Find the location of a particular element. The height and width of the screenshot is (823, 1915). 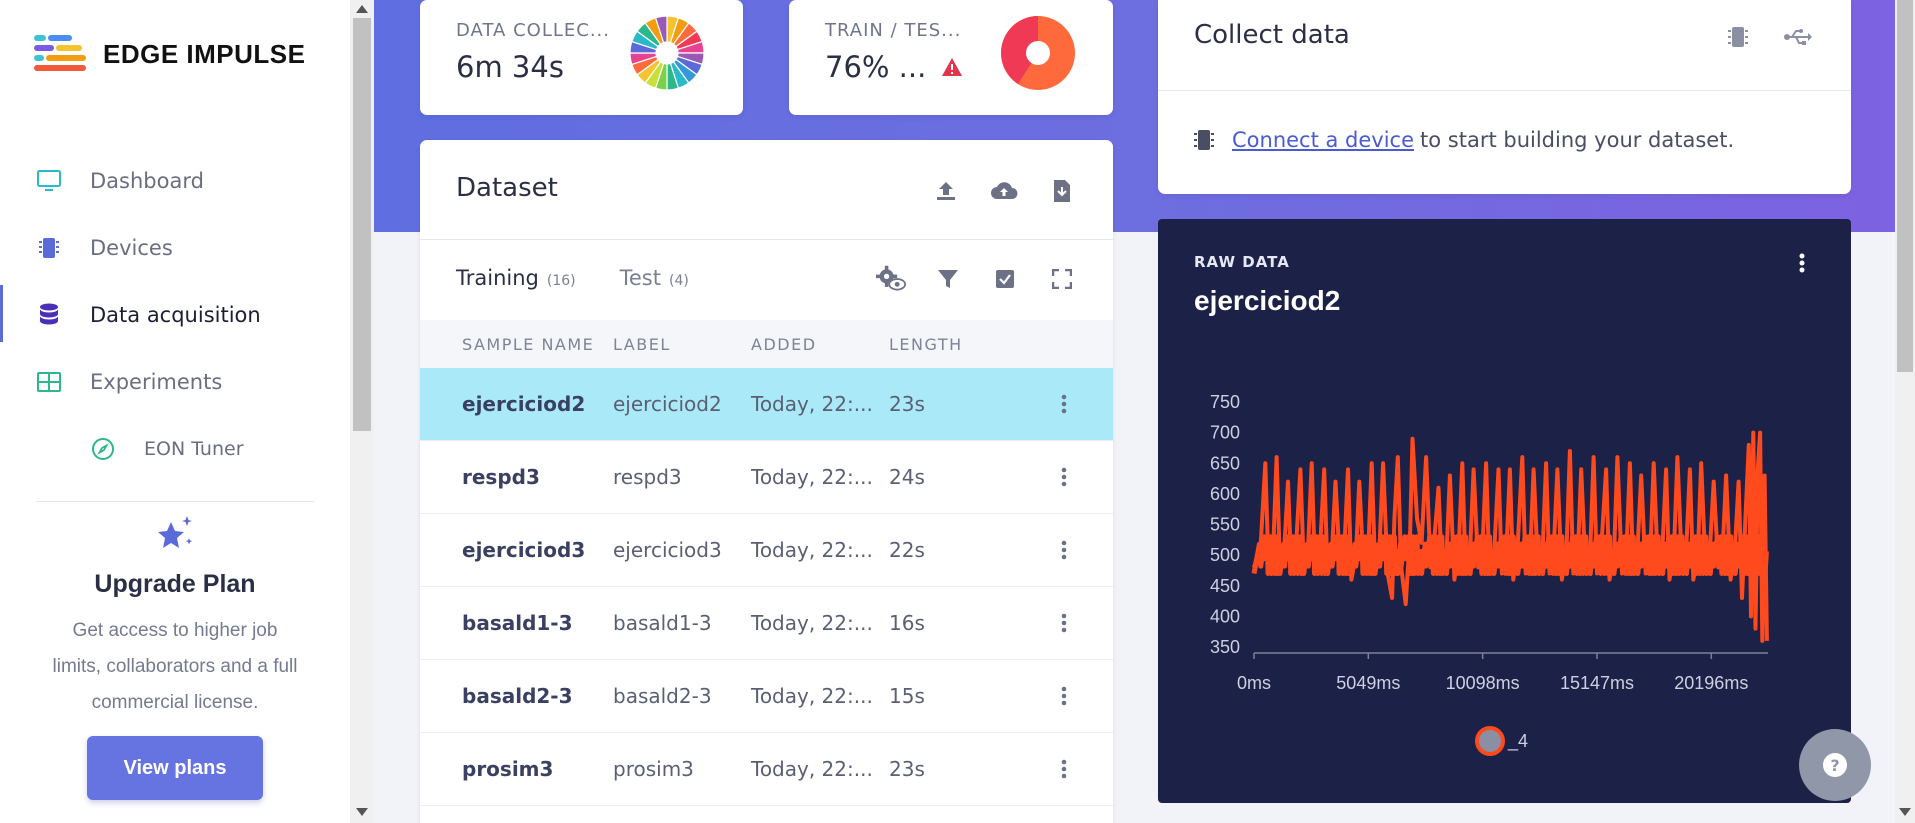

sidebar-item-eon-tuner: EON Tuner is located at coordinates (175, 448).